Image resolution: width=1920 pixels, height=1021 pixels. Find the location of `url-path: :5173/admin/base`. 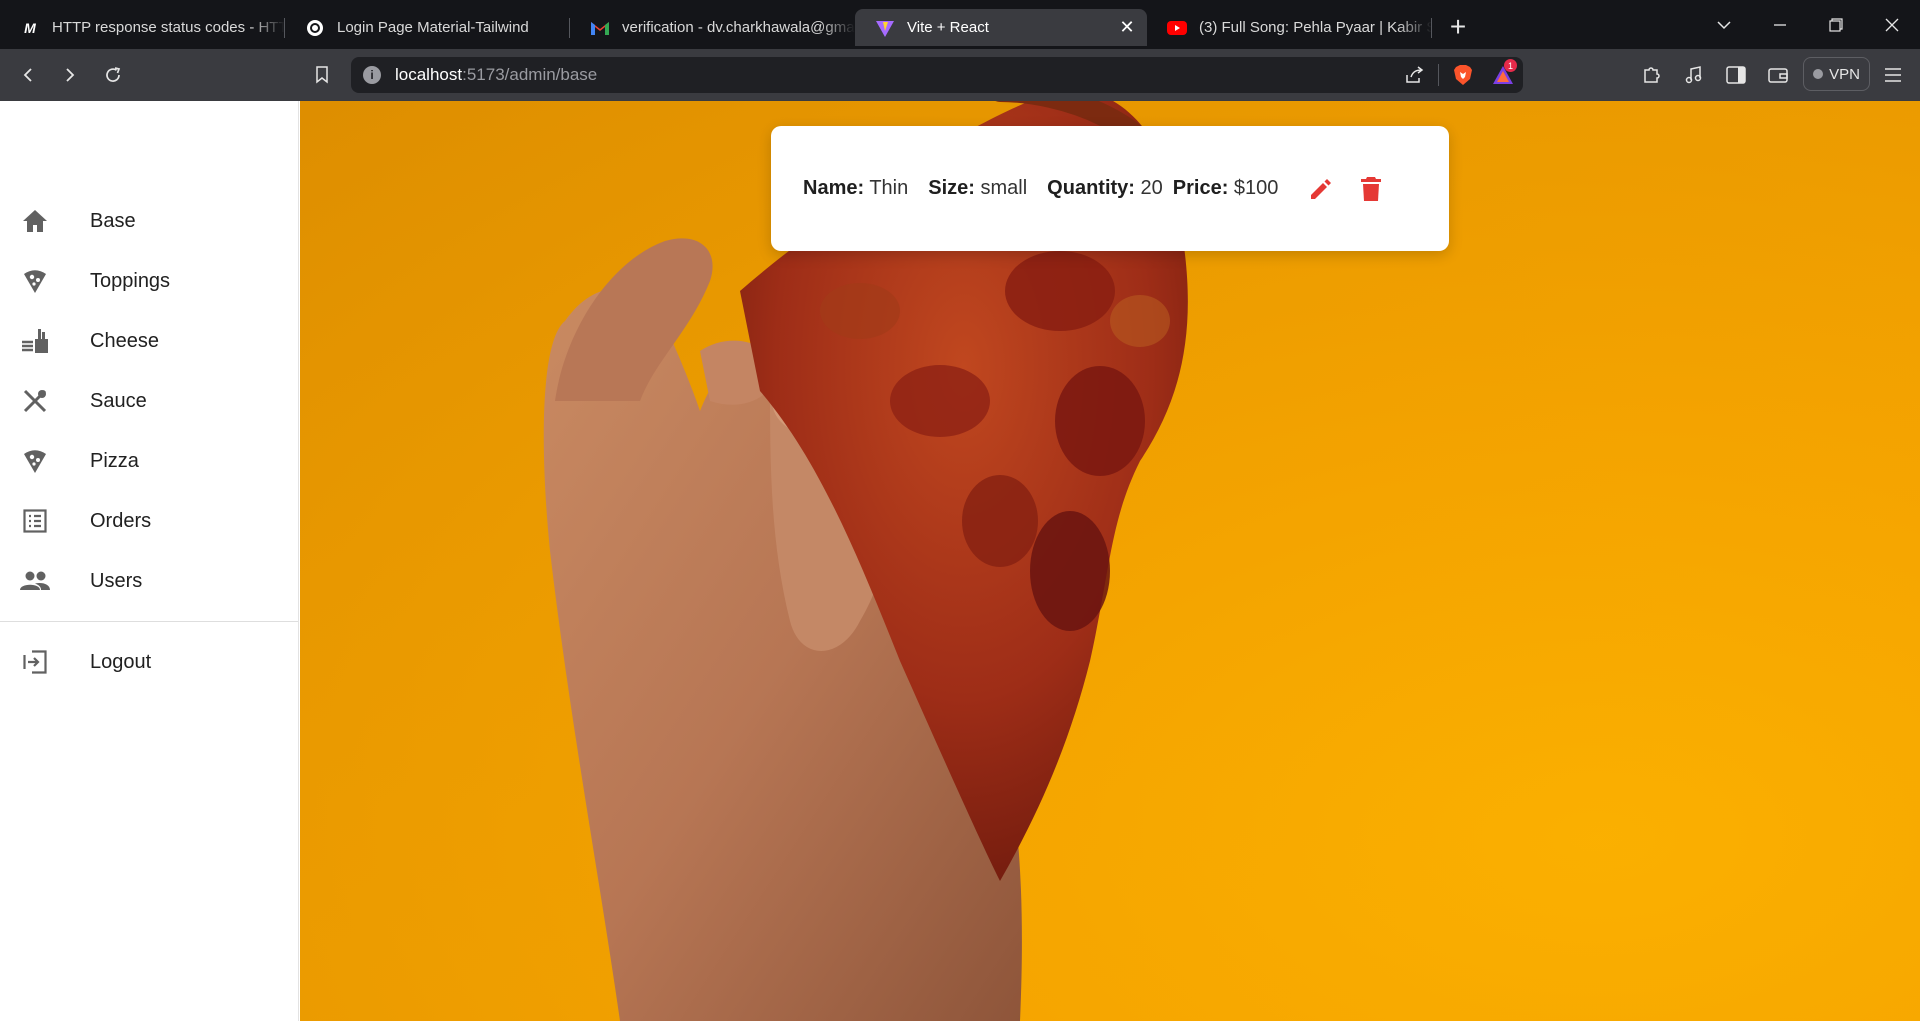

url-path: :5173/admin/base is located at coordinates (530, 74).